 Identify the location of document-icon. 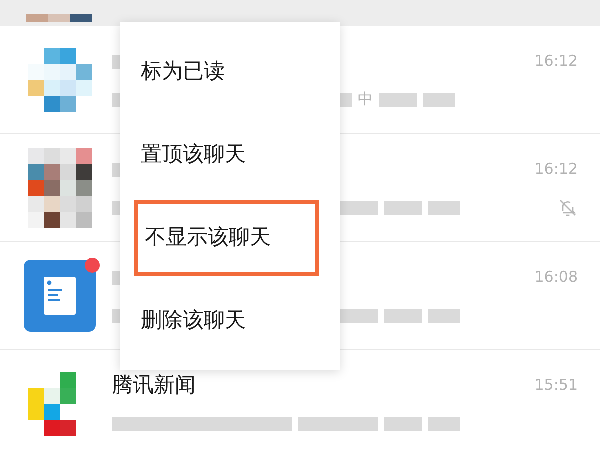
(60, 296).